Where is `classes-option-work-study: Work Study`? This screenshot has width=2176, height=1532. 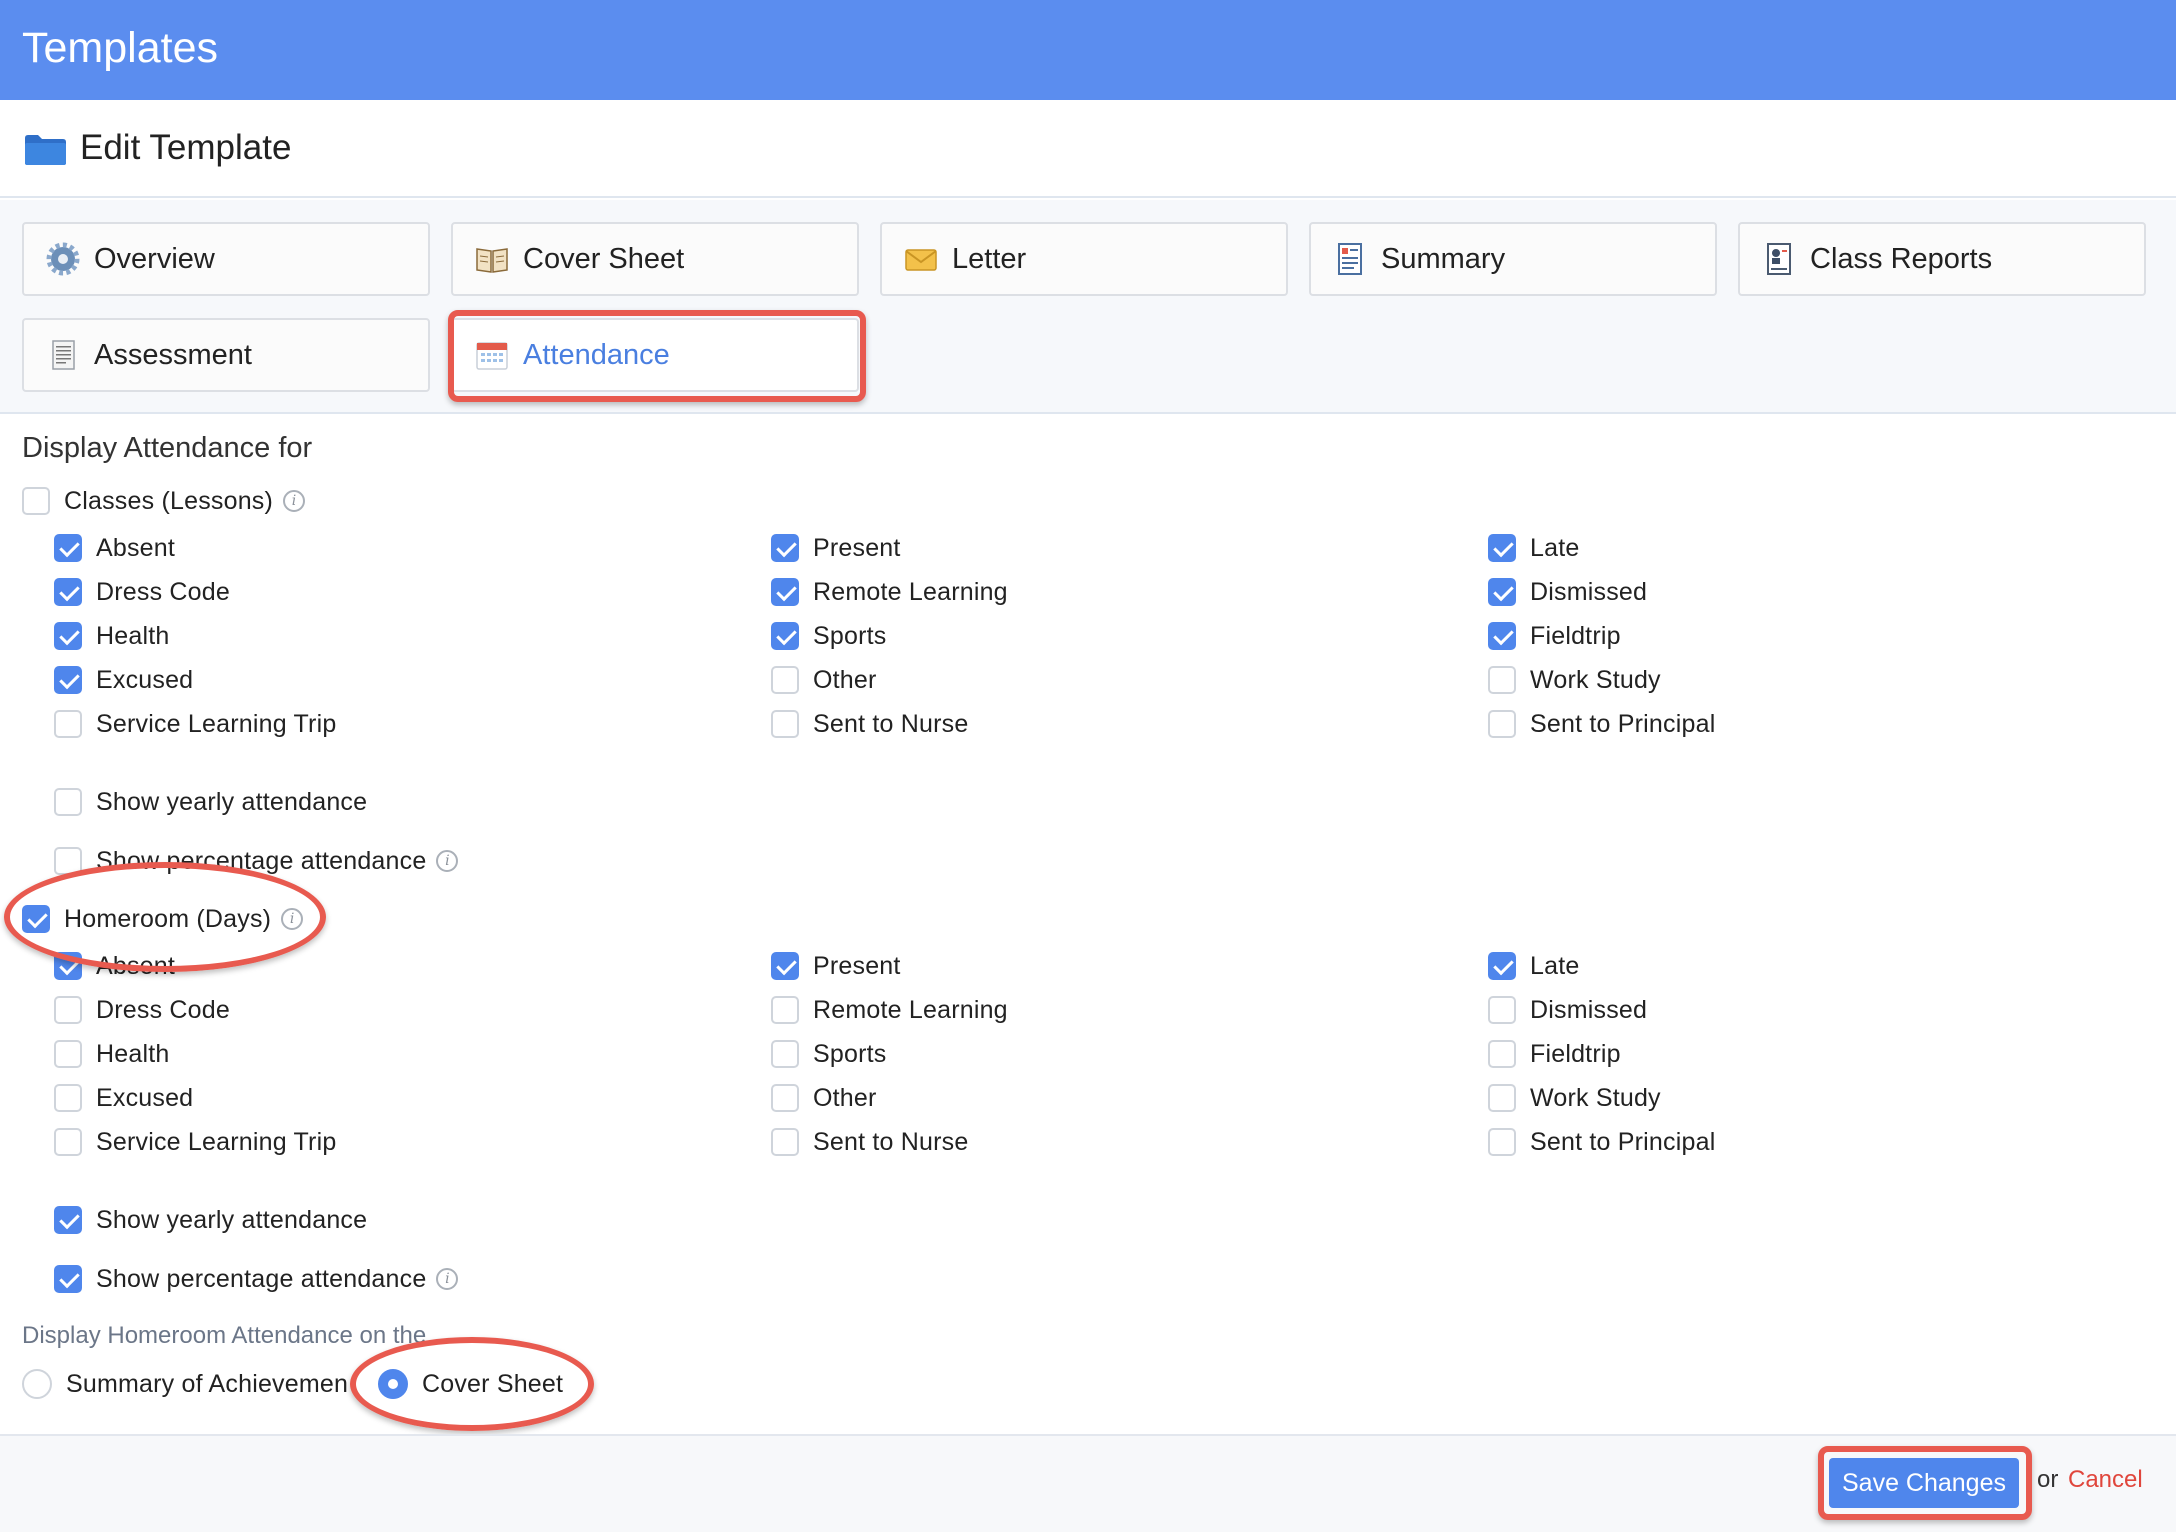
classes-option-work-study: Work Study is located at coordinates (1574, 680).